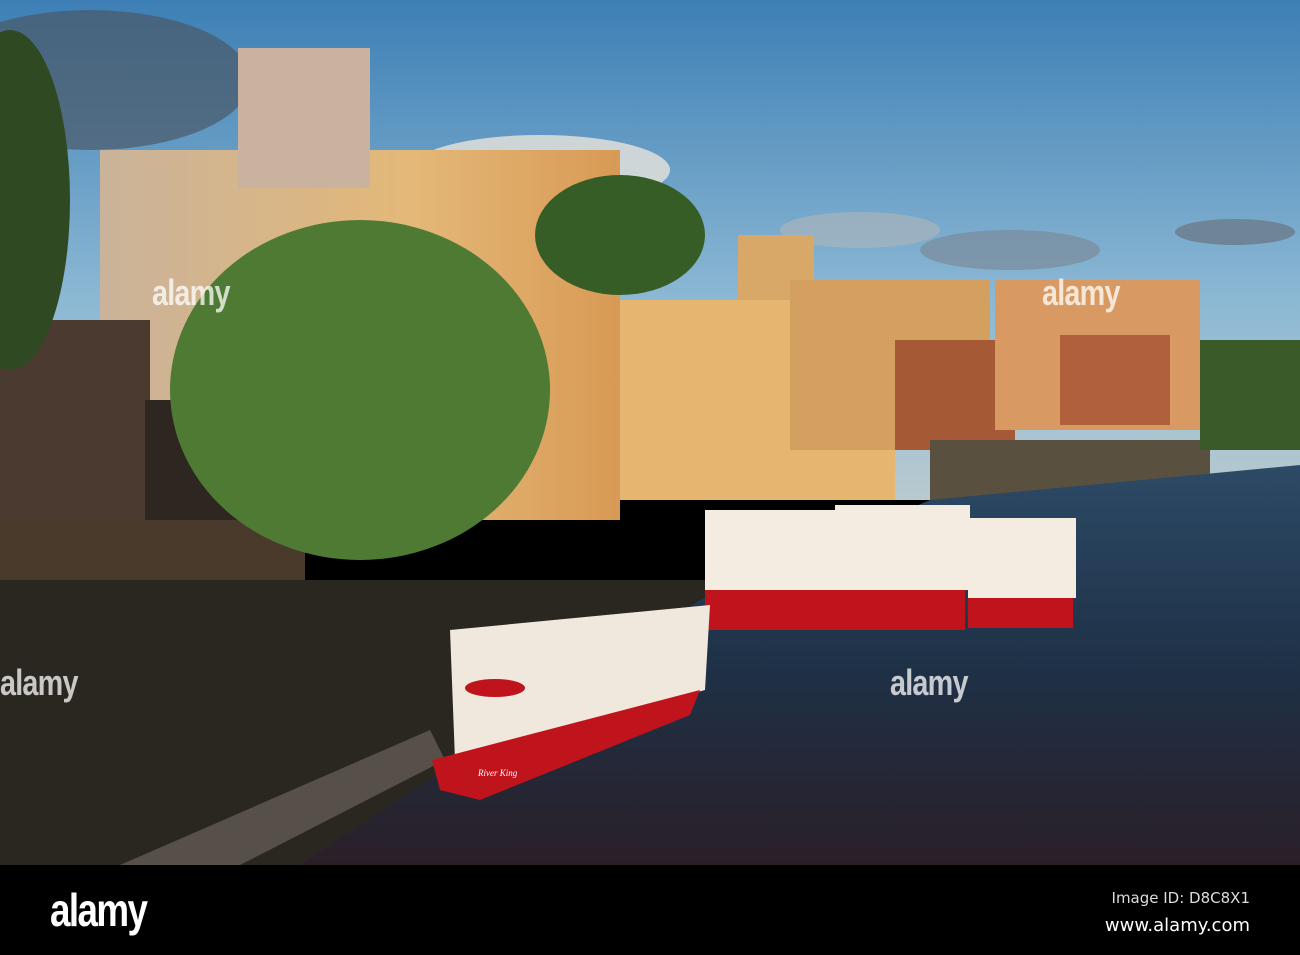  What do you see at coordinates (1115, 380) in the screenshot?
I see `brick-building` at bounding box center [1115, 380].